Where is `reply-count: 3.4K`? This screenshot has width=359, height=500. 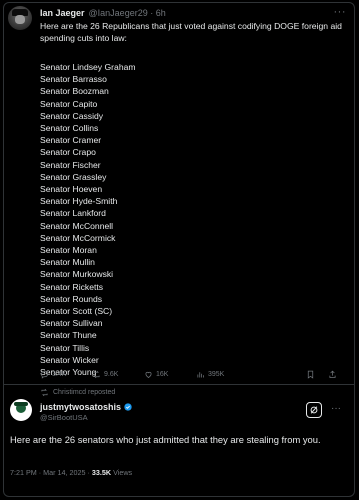
reply-count: 3.4K is located at coordinates (59, 374).